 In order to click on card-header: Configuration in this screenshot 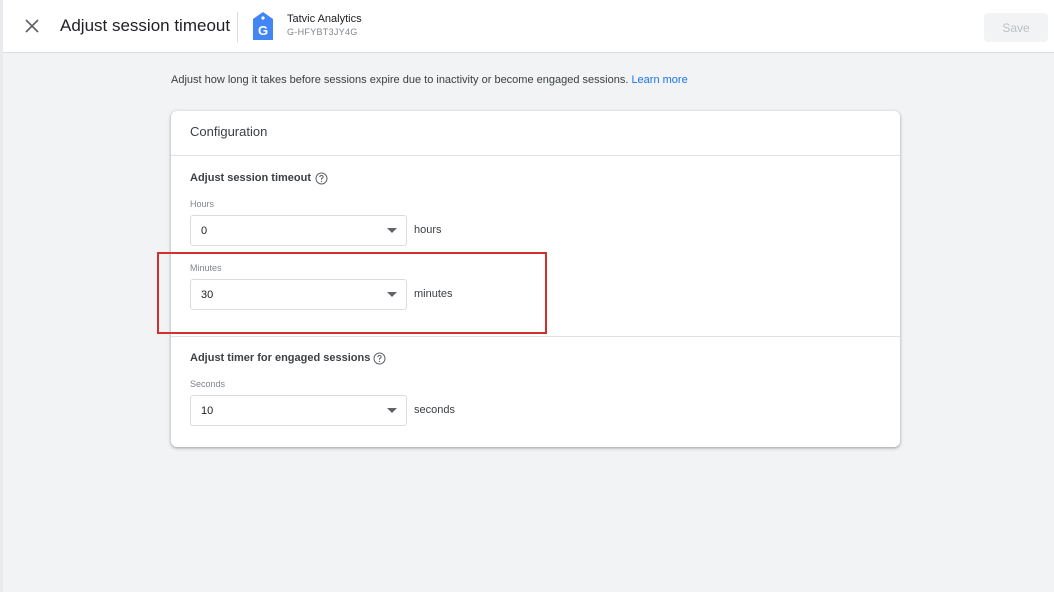, I will do `click(535, 133)`.